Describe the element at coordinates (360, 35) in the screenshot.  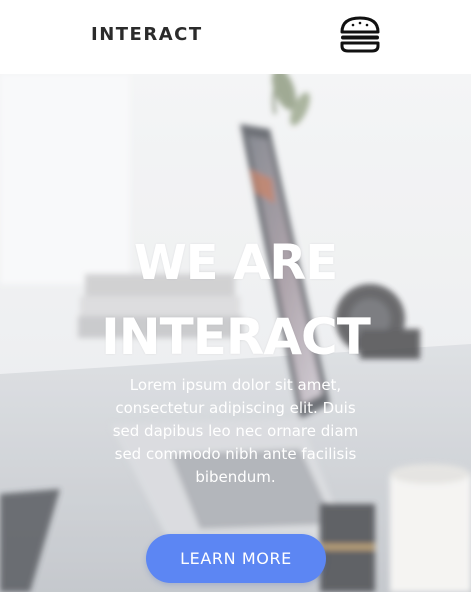
I see `hamburger-menu-icon` at that location.